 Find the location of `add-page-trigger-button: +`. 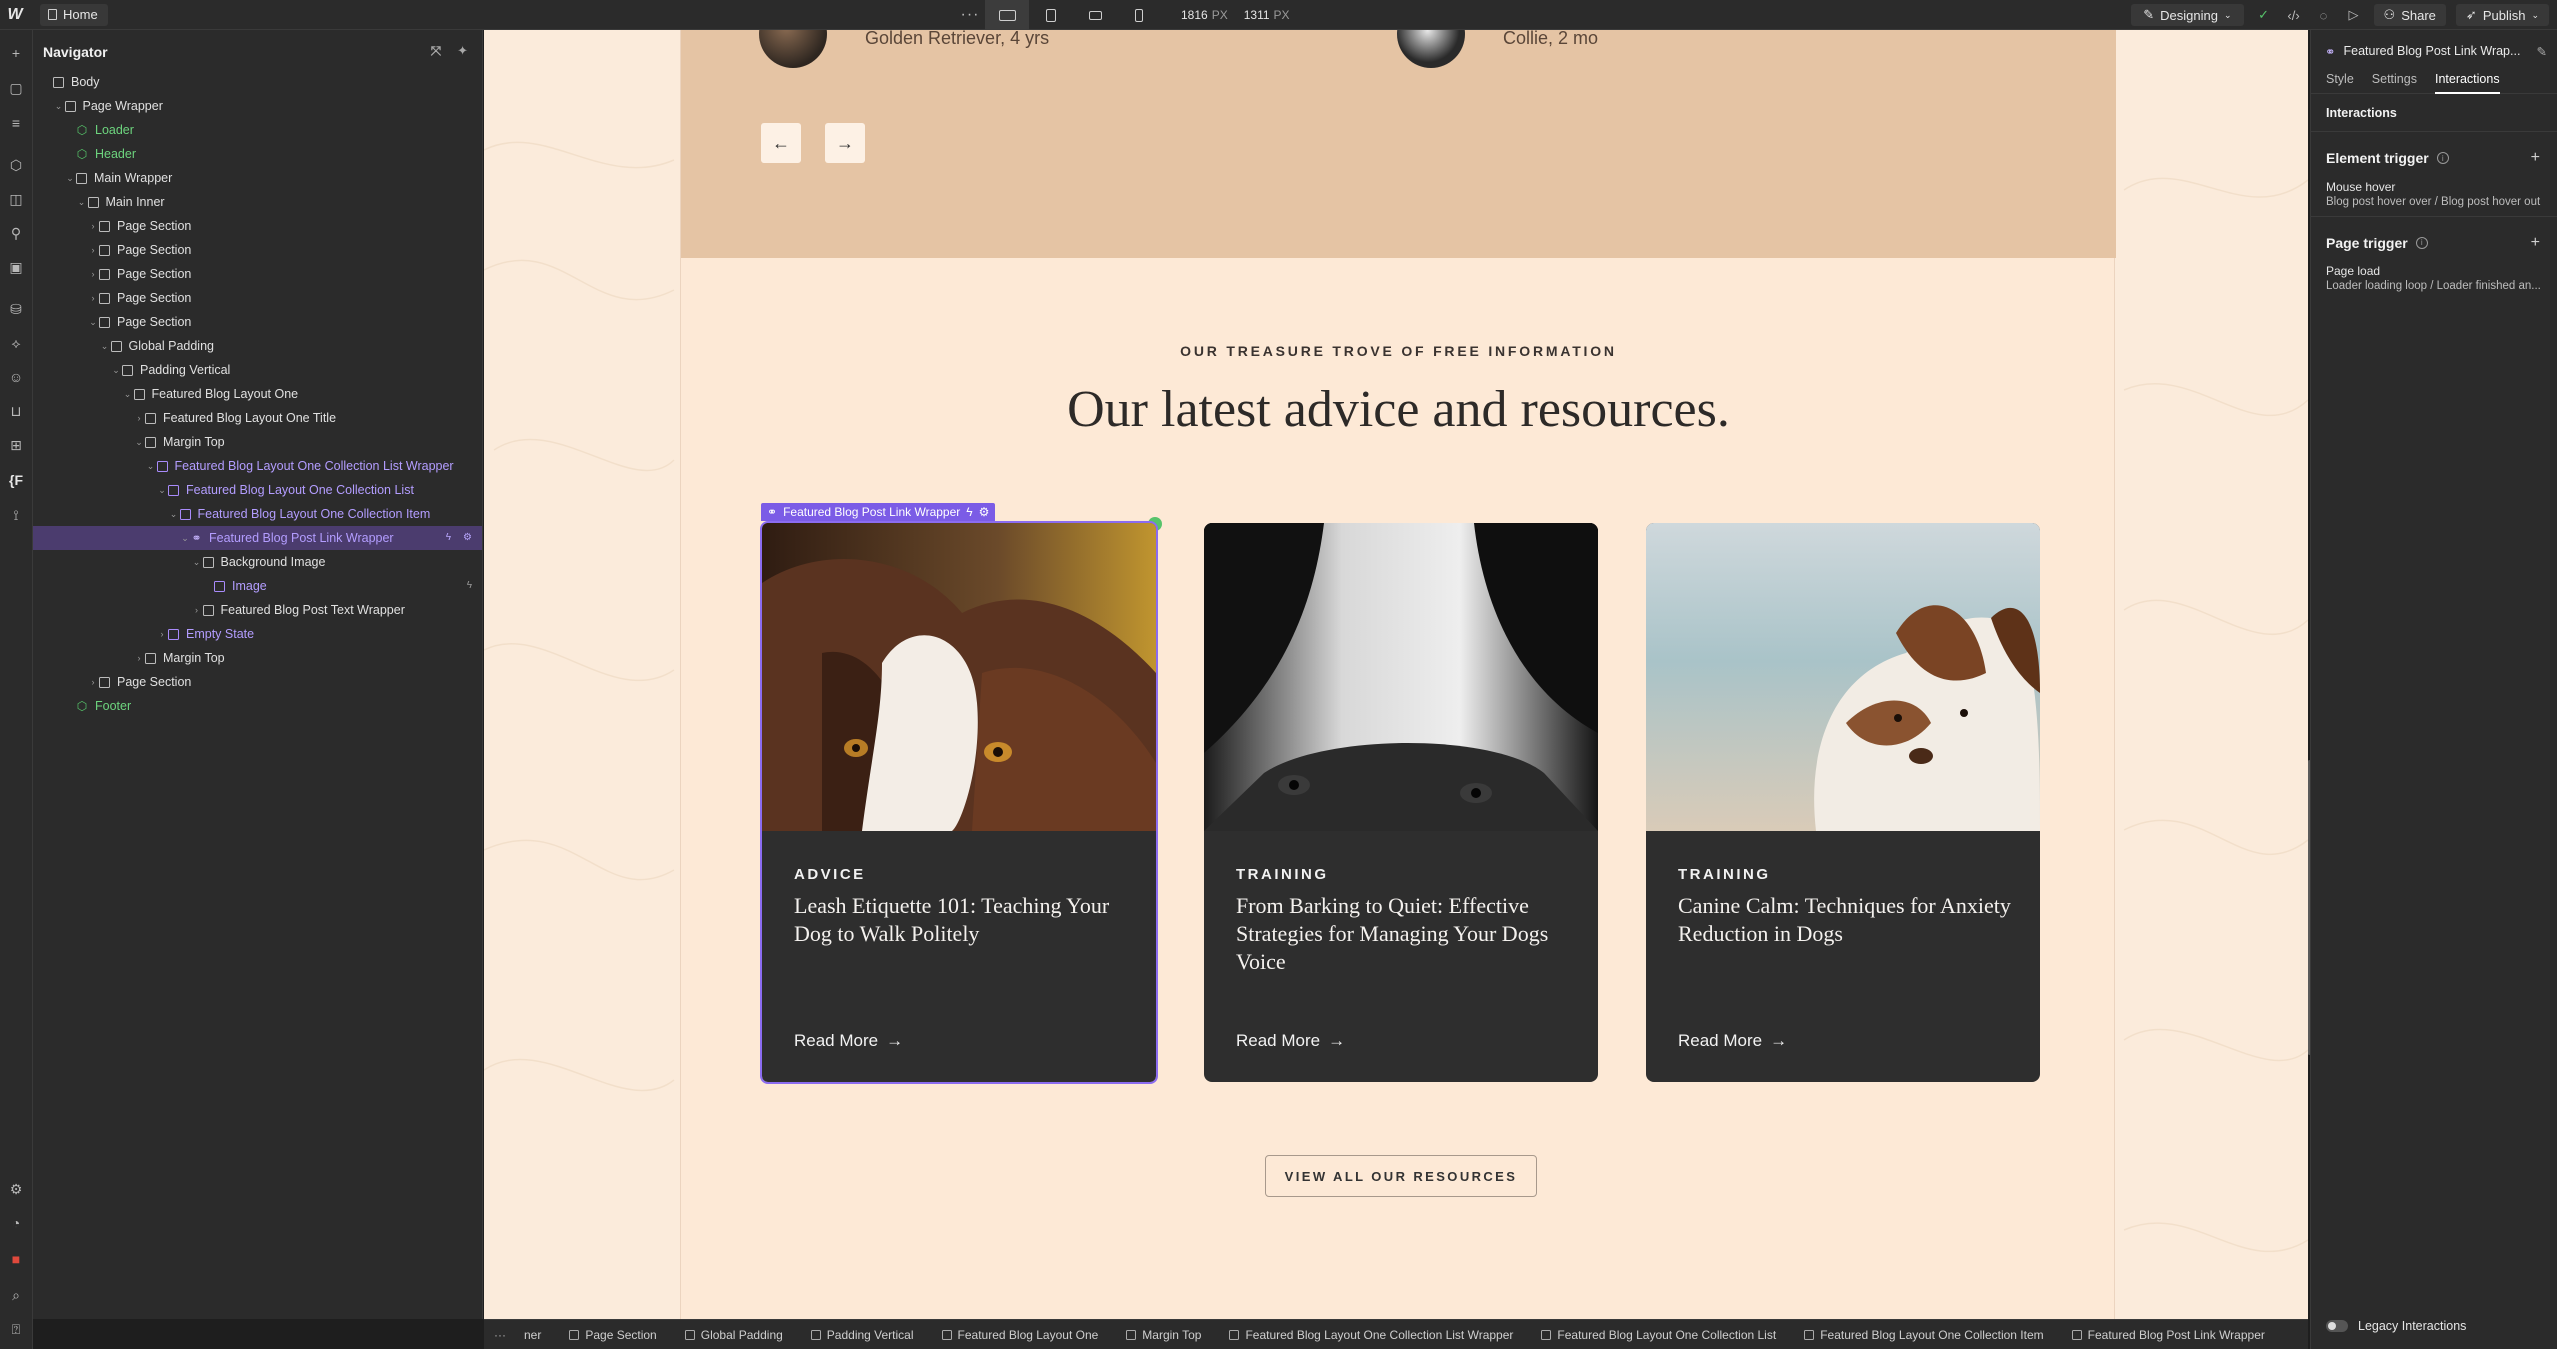

add-page-trigger-button: + is located at coordinates (2535, 243).